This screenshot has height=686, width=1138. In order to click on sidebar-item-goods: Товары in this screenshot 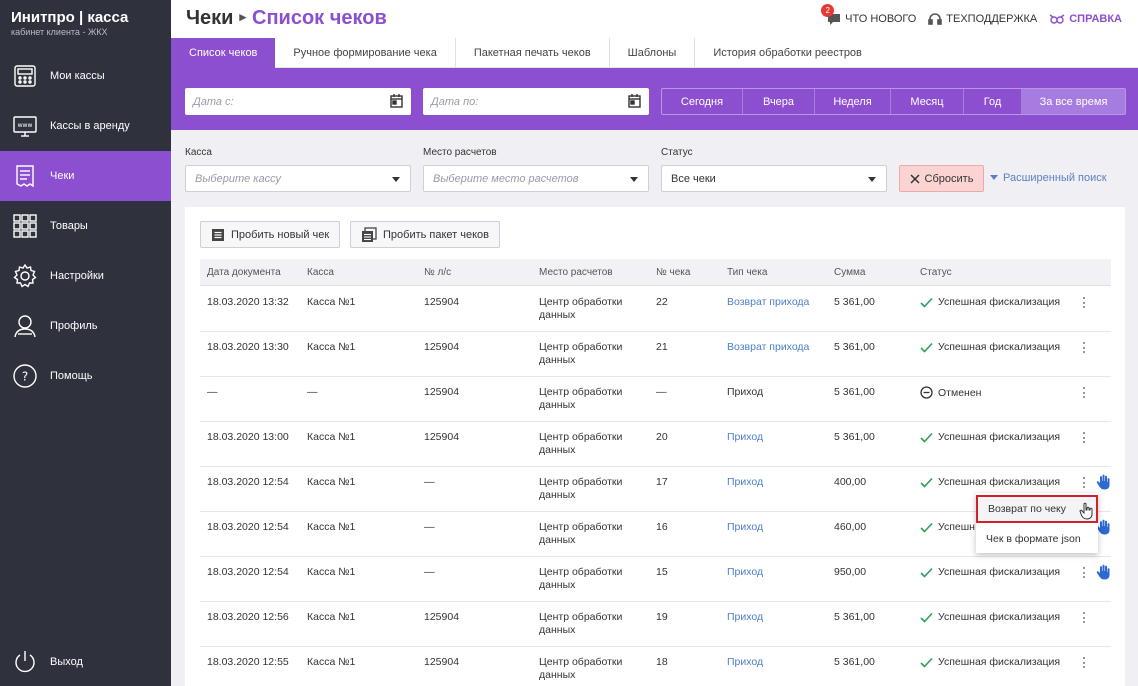, I will do `click(85, 226)`.